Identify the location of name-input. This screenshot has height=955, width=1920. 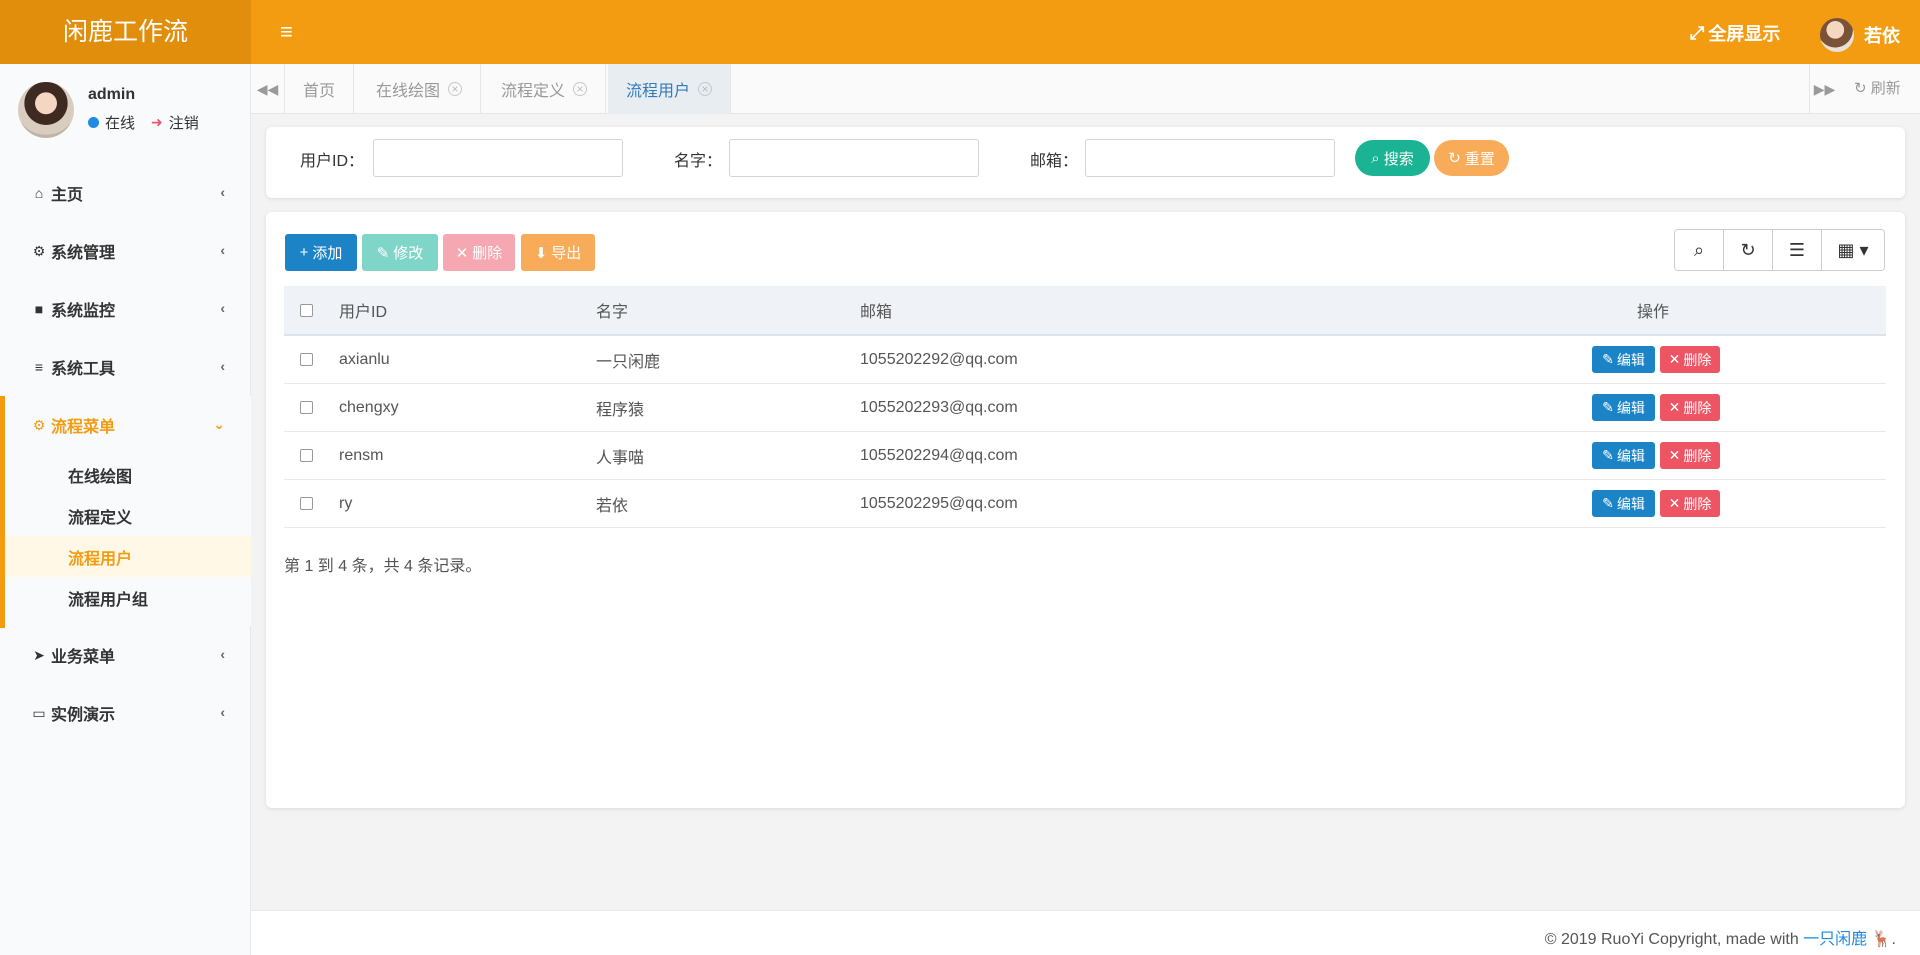
(854, 158).